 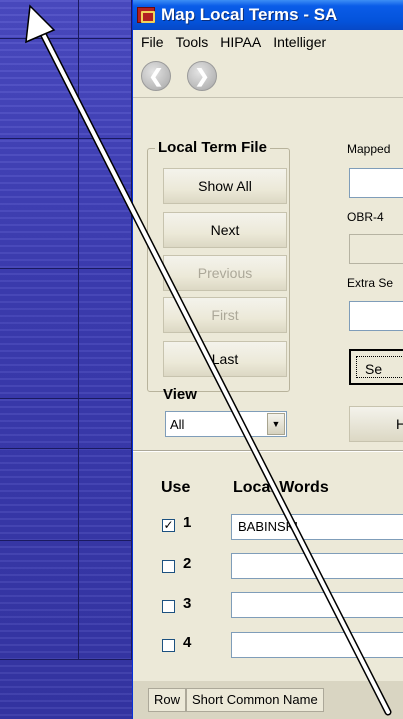 I want to click on row-number-2: 2, so click(x=187, y=563).